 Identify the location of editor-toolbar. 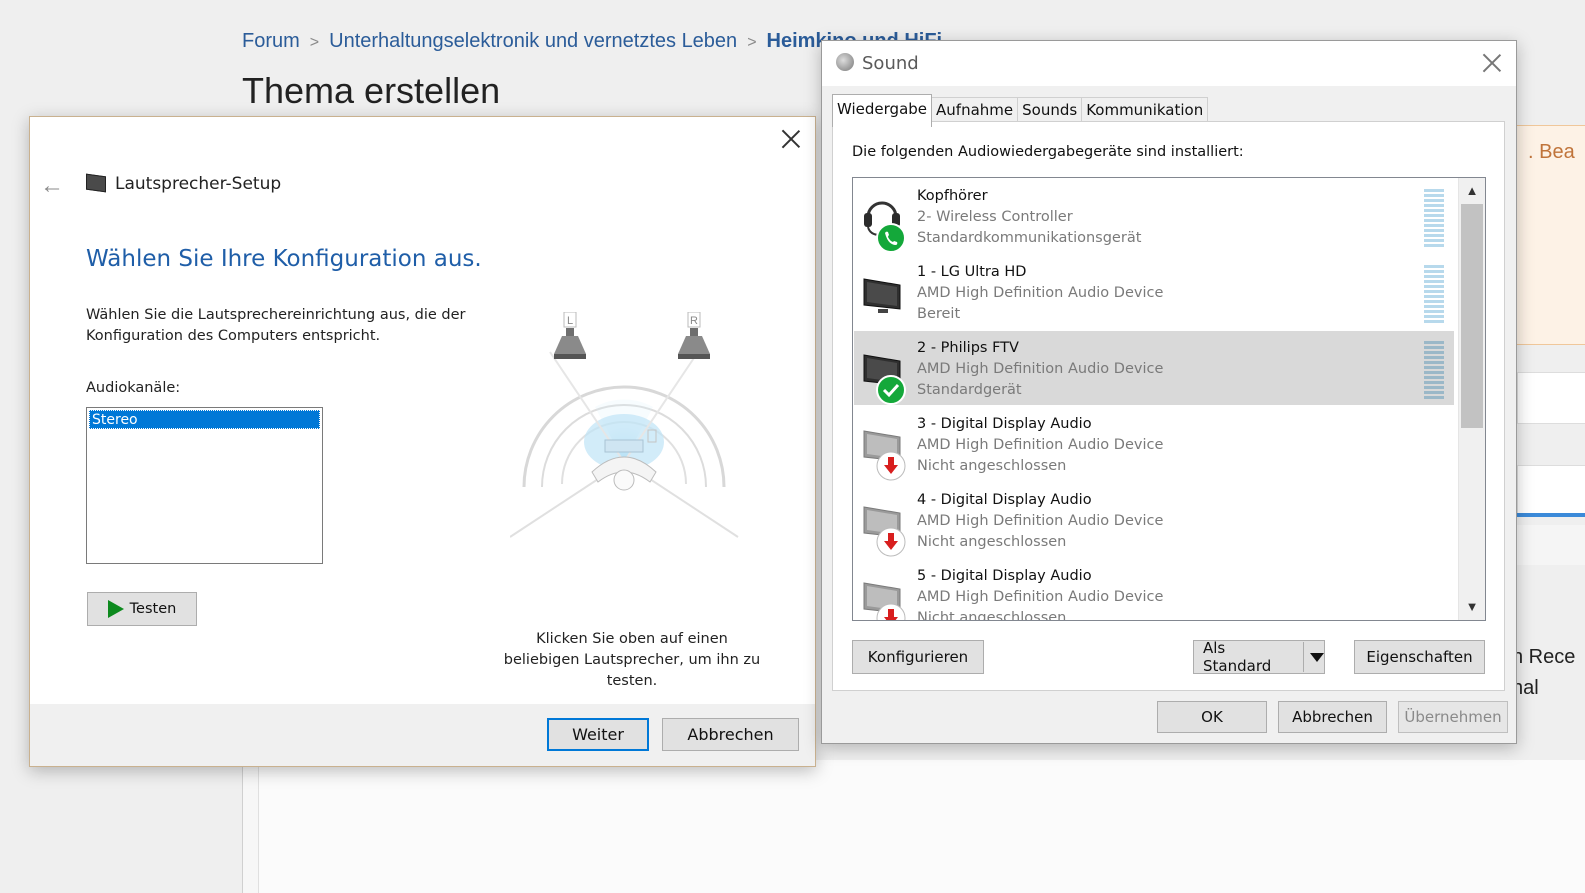
(1551, 545).